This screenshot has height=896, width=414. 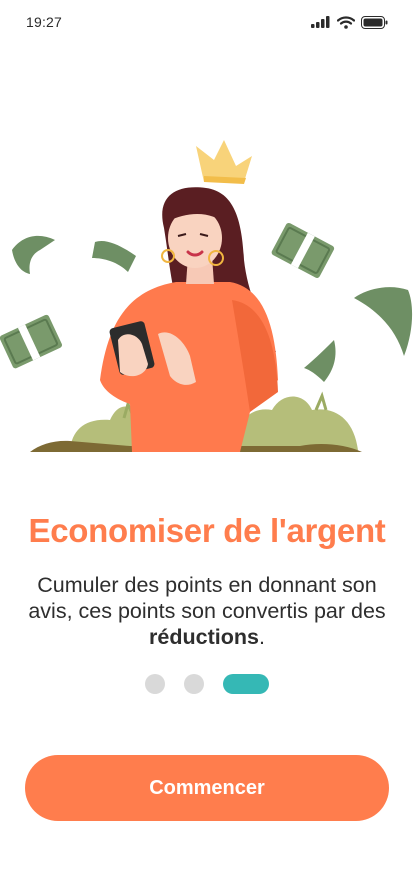 I want to click on onboarding-title: Economiser de l'argent, so click(x=207, y=530).